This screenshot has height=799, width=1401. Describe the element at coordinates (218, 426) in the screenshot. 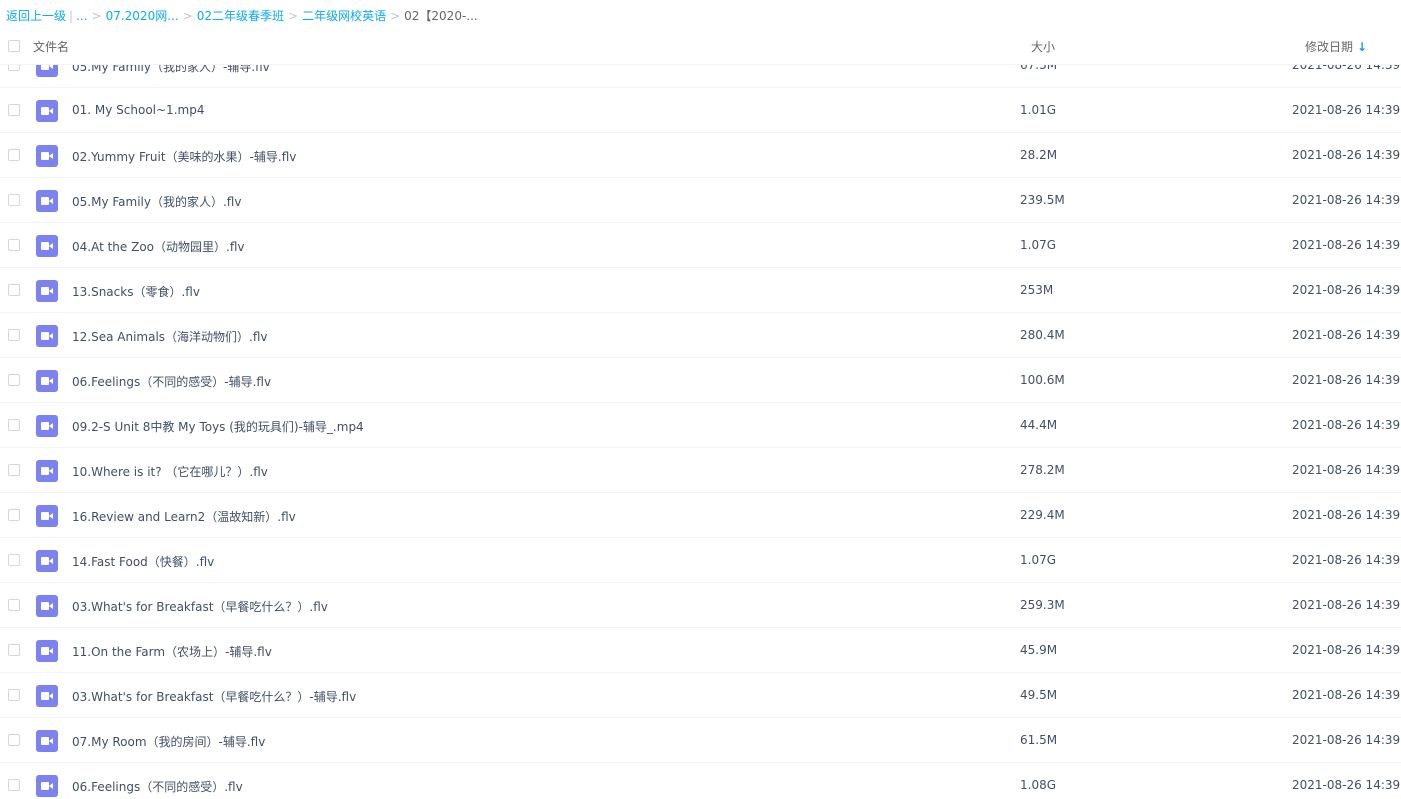

I see `file-name: 09.2-S Unit 8中教 My Toys (我的玩具们)-辅导_.mp4` at that location.